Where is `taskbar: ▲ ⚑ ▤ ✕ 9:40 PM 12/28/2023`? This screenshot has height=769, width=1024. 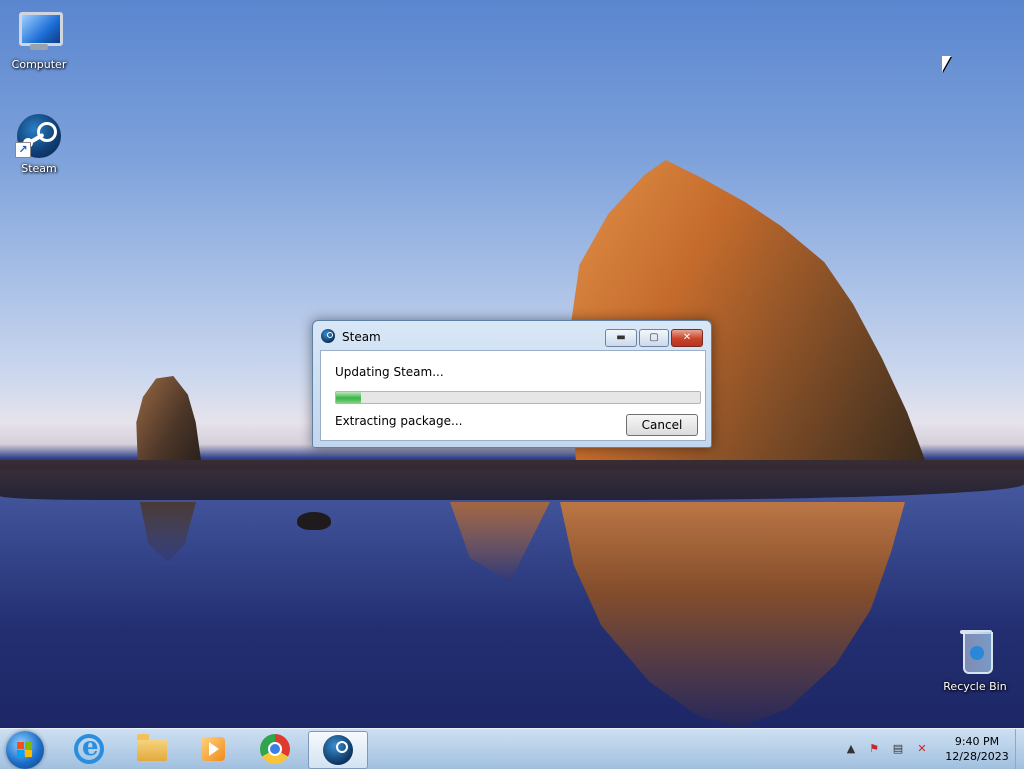 taskbar: ▲ ⚑ ▤ ✕ 9:40 PM 12/28/2023 is located at coordinates (512, 748).